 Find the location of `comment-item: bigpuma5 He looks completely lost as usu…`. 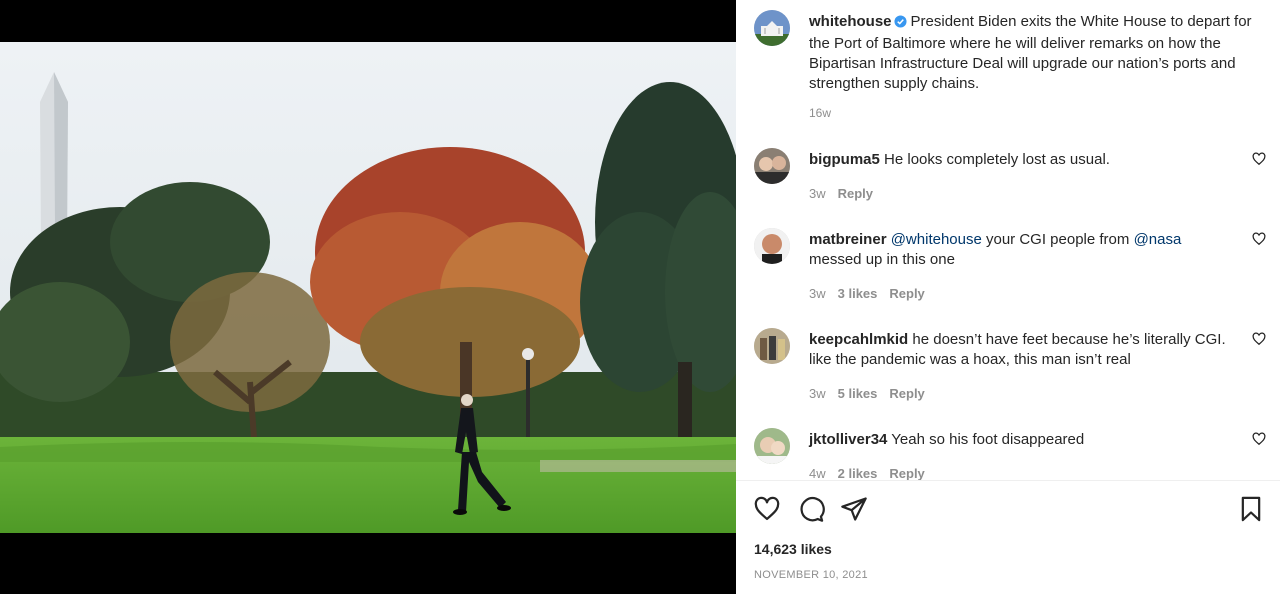

comment-item: bigpuma5 He looks completely lost as usu… is located at coordinates (1008, 191).